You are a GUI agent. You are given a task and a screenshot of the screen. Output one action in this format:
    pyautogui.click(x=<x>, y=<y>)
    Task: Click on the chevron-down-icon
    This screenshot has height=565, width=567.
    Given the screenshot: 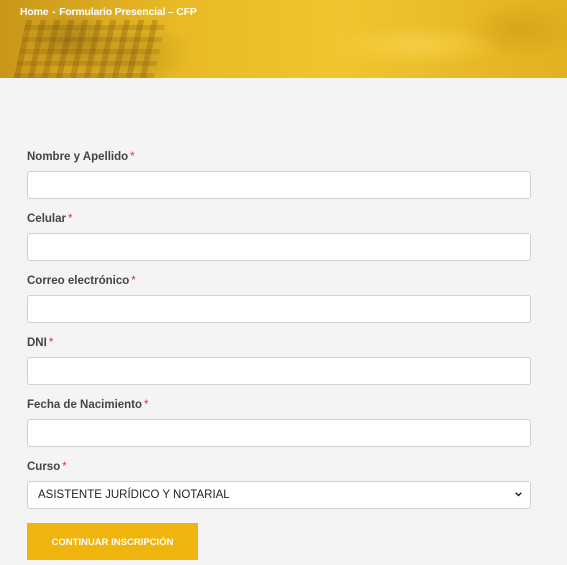 What is the action you would take?
    pyautogui.click(x=518, y=494)
    